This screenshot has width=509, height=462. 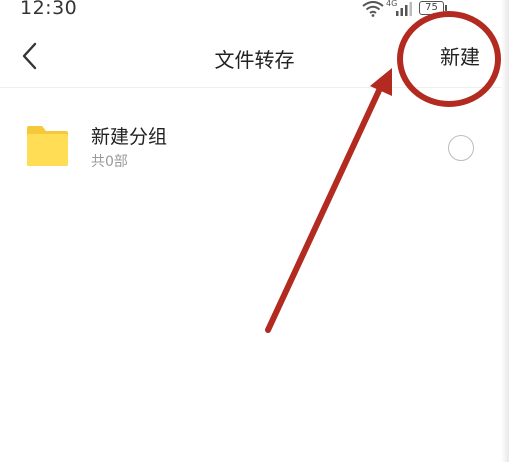 What do you see at coordinates (254, 55) in the screenshot?
I see `nav-bar: 文件转存 新建` at bounding box center [254, 55].